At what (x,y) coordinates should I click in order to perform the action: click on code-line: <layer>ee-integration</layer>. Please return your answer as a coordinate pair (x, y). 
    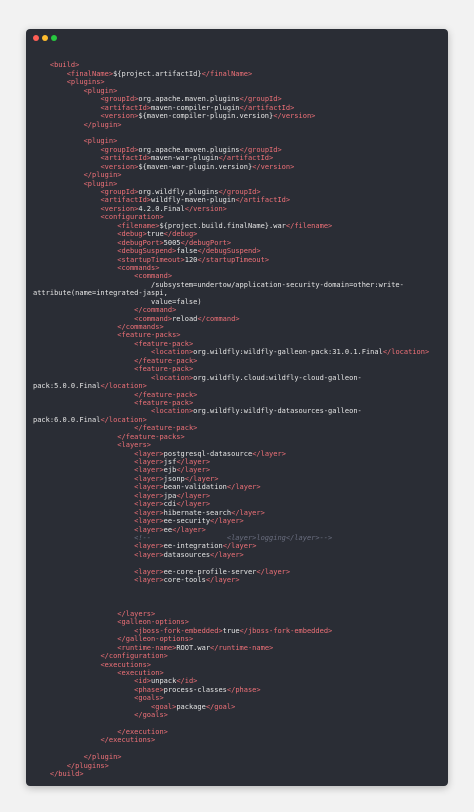
    Looking at the image, I should click on (238, 546).